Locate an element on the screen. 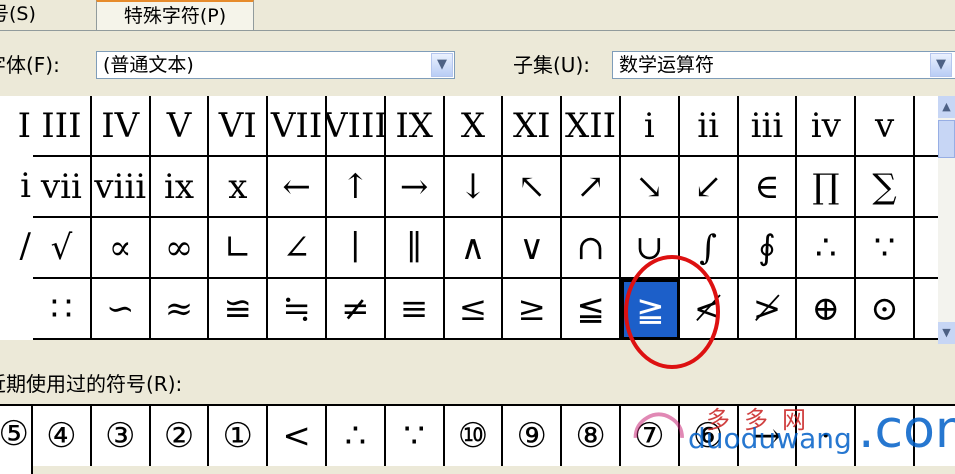 The width and height of the screenshot is (955, 474). symbol-cell: ∫ is located at coordinates (709, 248).